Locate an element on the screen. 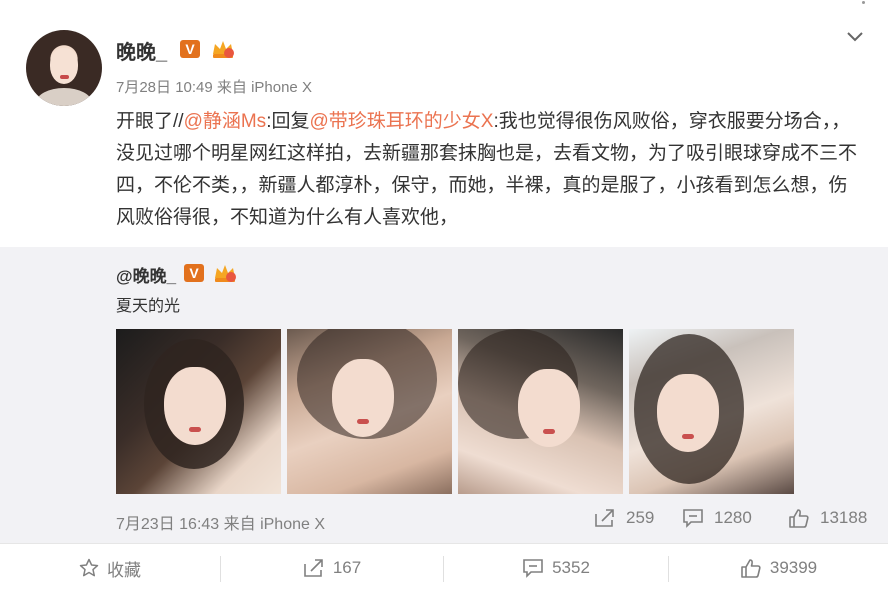  avatar is located at coordinates (64, 68).